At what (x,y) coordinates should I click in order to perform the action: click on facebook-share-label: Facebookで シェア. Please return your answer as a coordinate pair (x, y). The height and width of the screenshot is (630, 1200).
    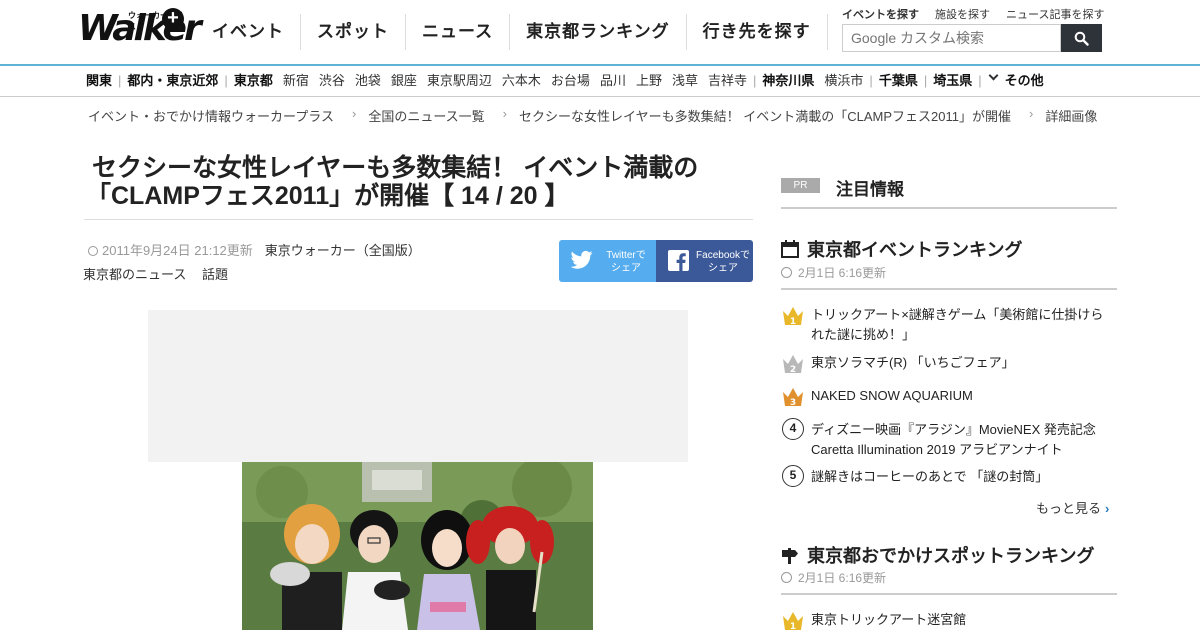
    Looking at the image, I should click on (723, 262).